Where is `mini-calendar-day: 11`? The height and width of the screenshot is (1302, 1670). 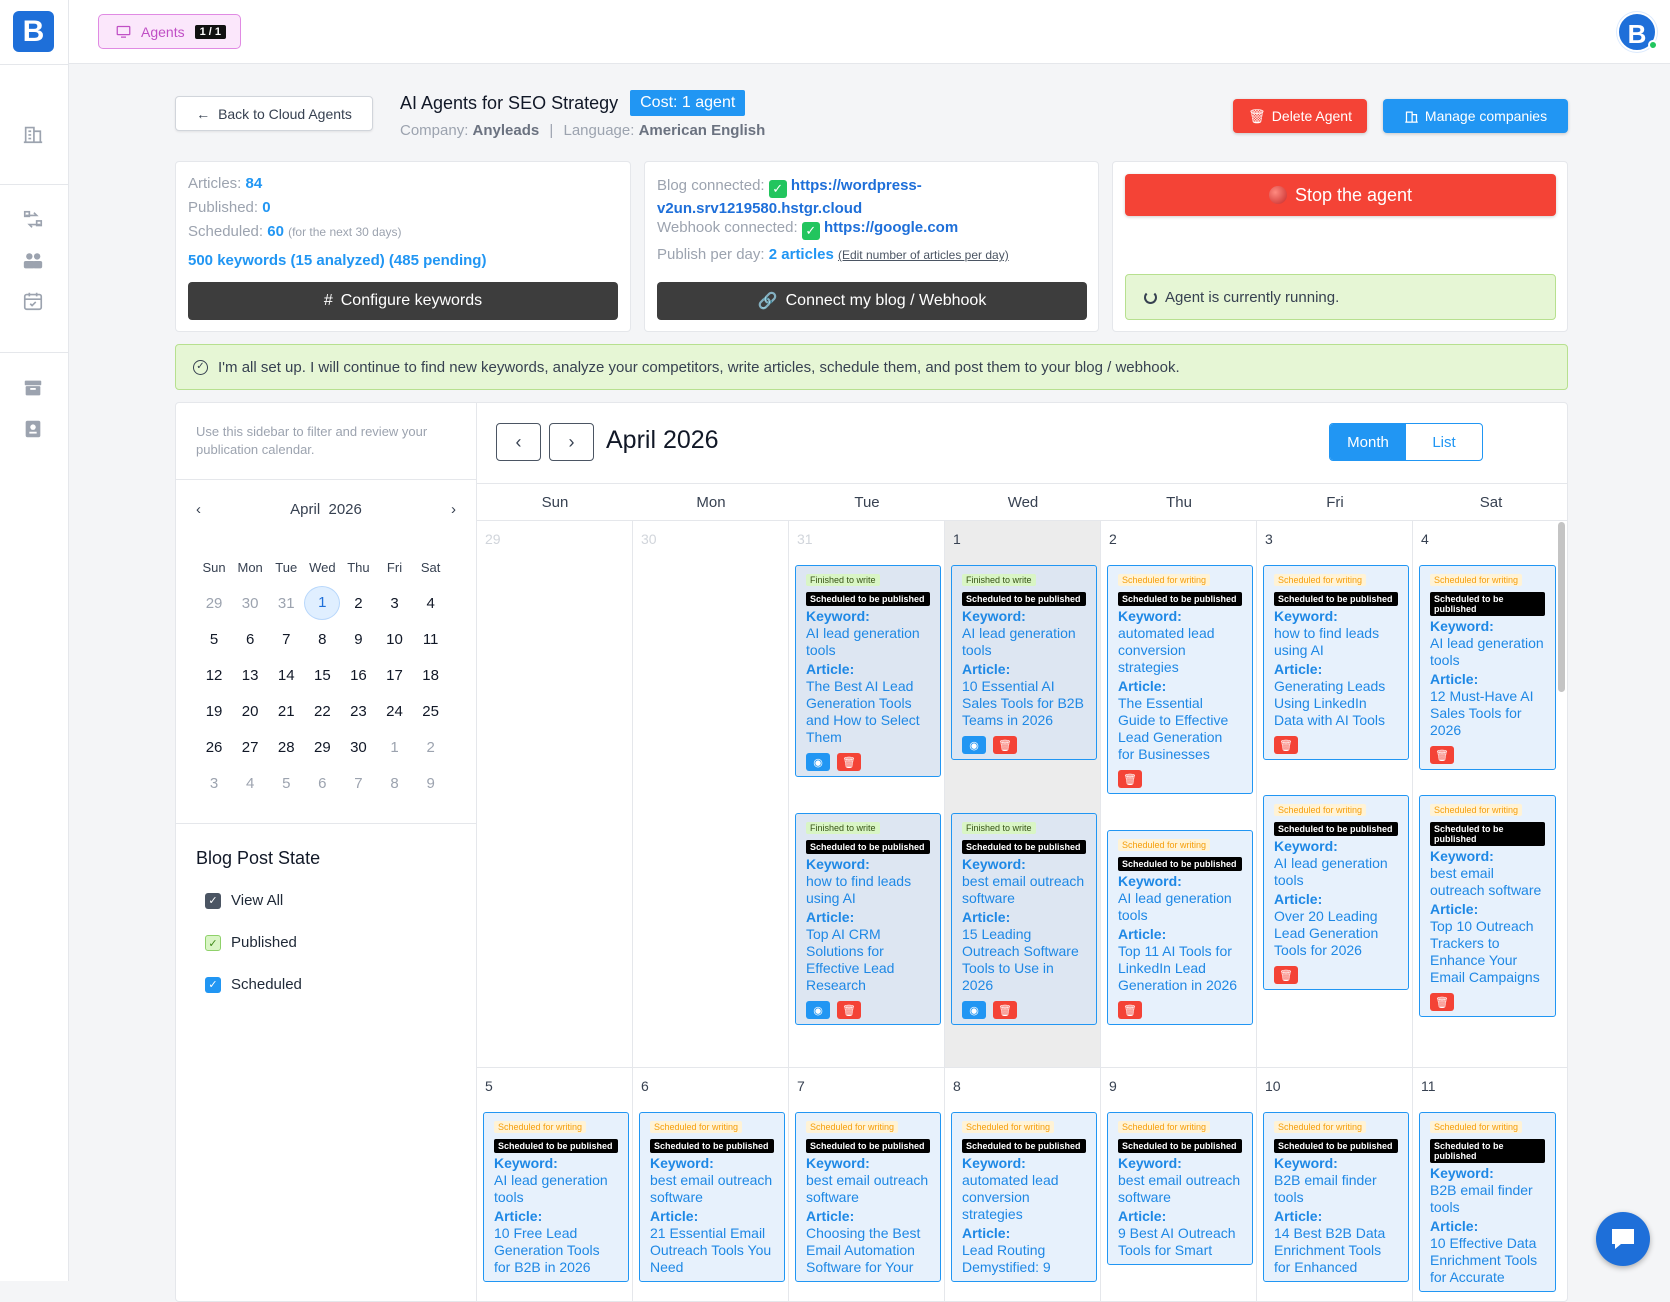 mini-calendar-day: 11 is located at coordinates (431, 639).